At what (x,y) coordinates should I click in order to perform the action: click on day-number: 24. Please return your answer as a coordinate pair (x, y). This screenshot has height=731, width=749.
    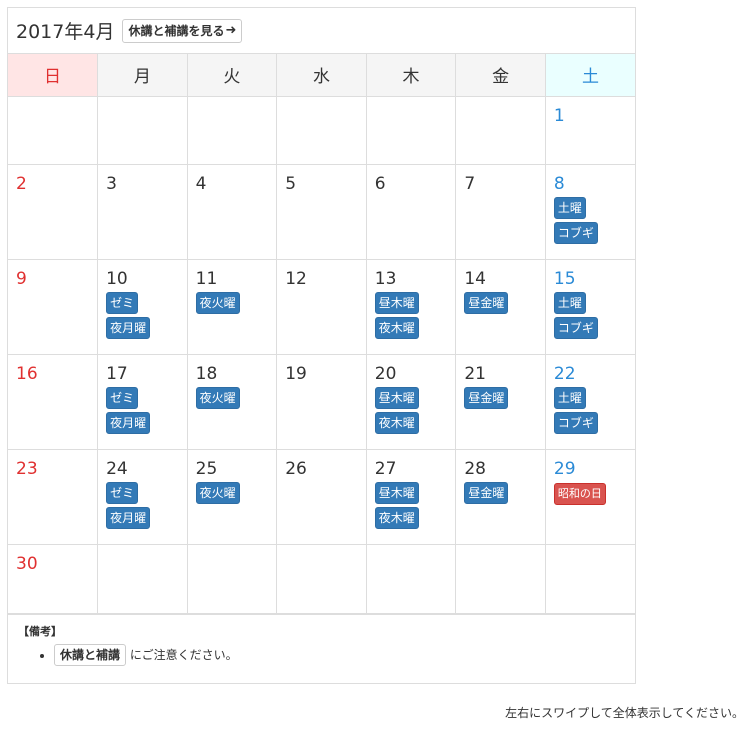
    Looking at the image, I should click on (117, 468).